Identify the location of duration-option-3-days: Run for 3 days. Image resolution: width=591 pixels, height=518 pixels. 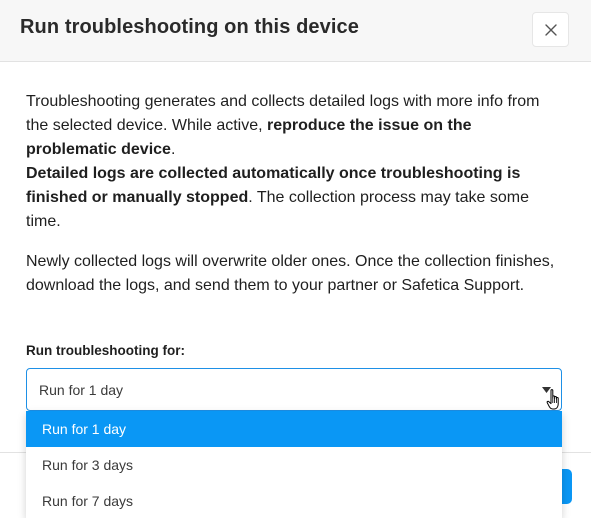
(294, 465).